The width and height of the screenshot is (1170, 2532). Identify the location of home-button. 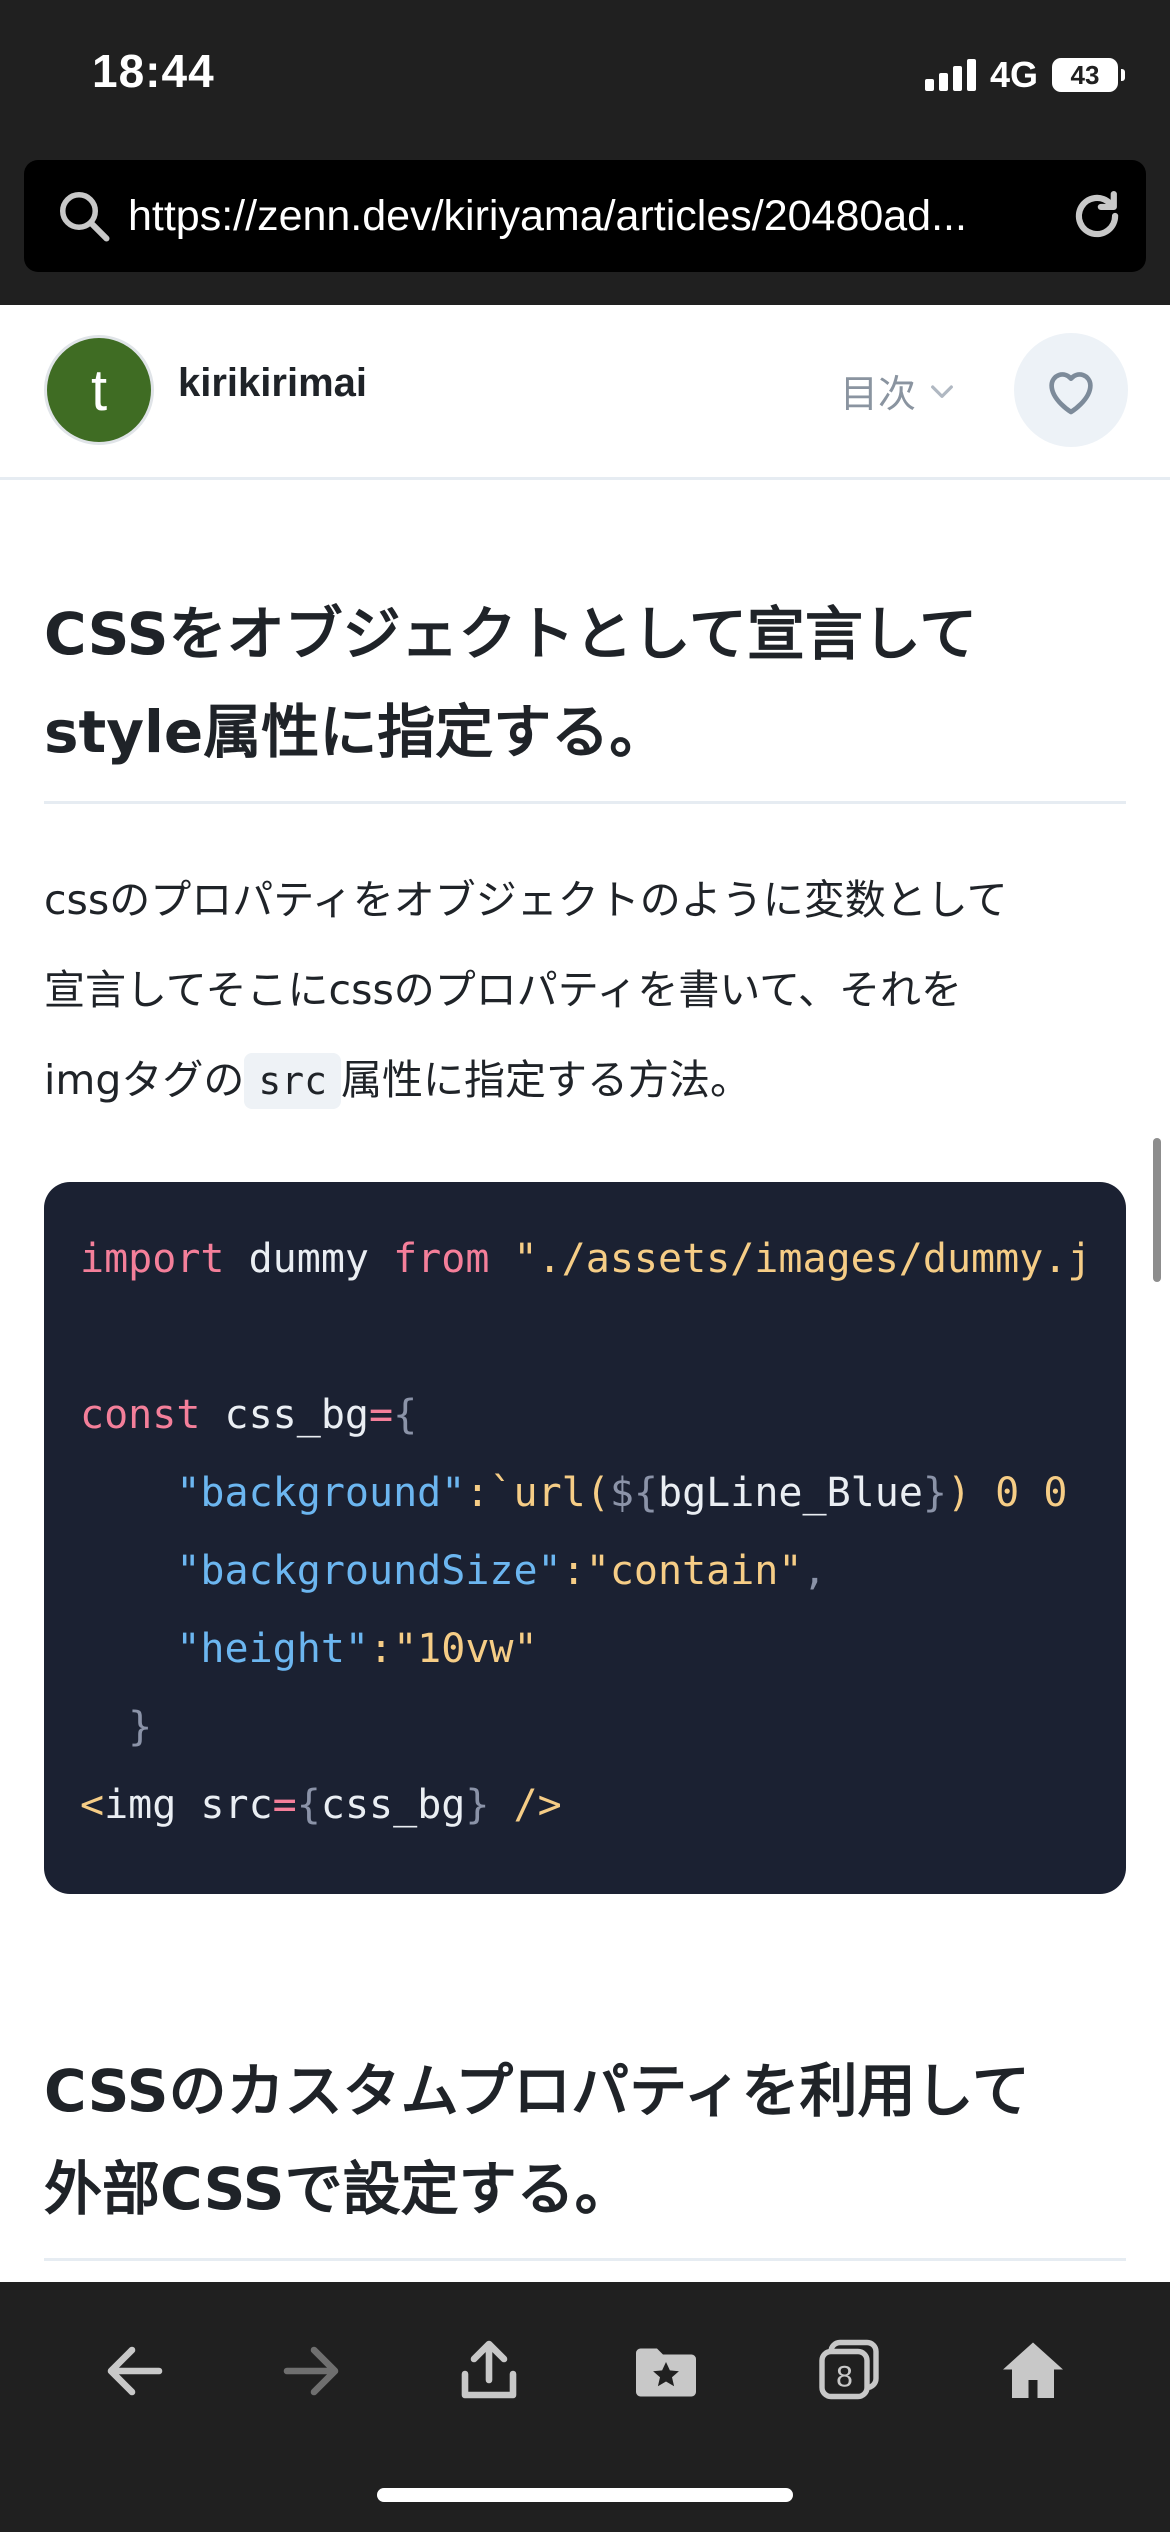
(1033, 2371).